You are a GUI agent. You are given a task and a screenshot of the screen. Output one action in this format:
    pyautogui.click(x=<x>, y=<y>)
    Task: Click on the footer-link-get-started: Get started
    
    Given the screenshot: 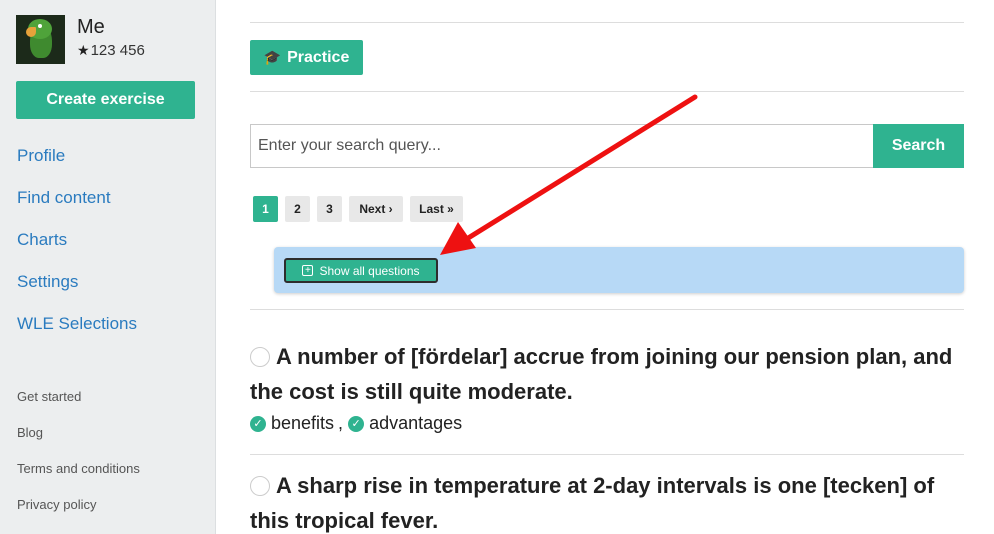 What is the action you would take?
    pyautogui.click(x=78, y=406)
    